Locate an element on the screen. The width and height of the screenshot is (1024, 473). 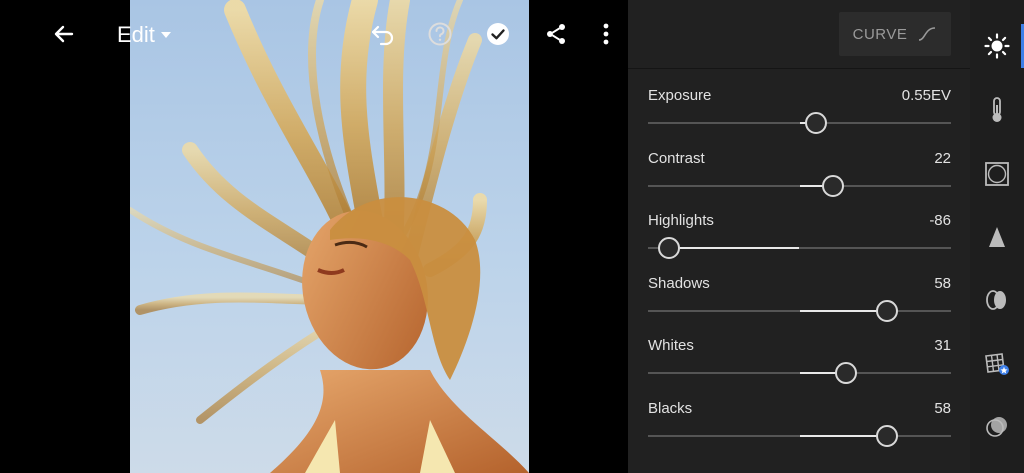
undo-icon is located at coordinates (382, 35).